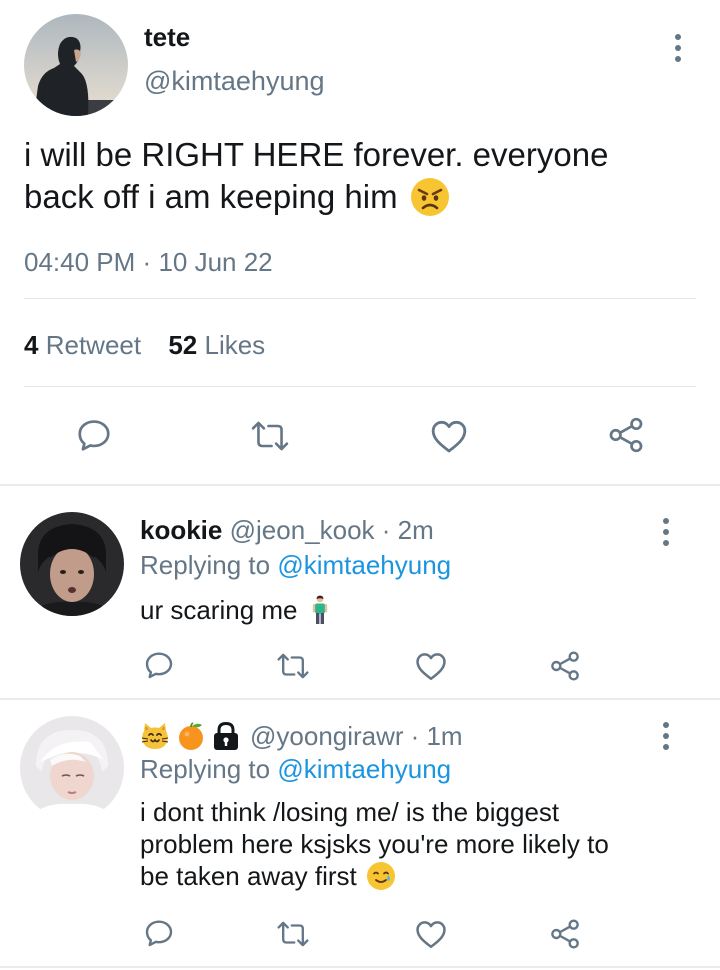  I want to click on retweet-label: Retweet, so click(93, 345).